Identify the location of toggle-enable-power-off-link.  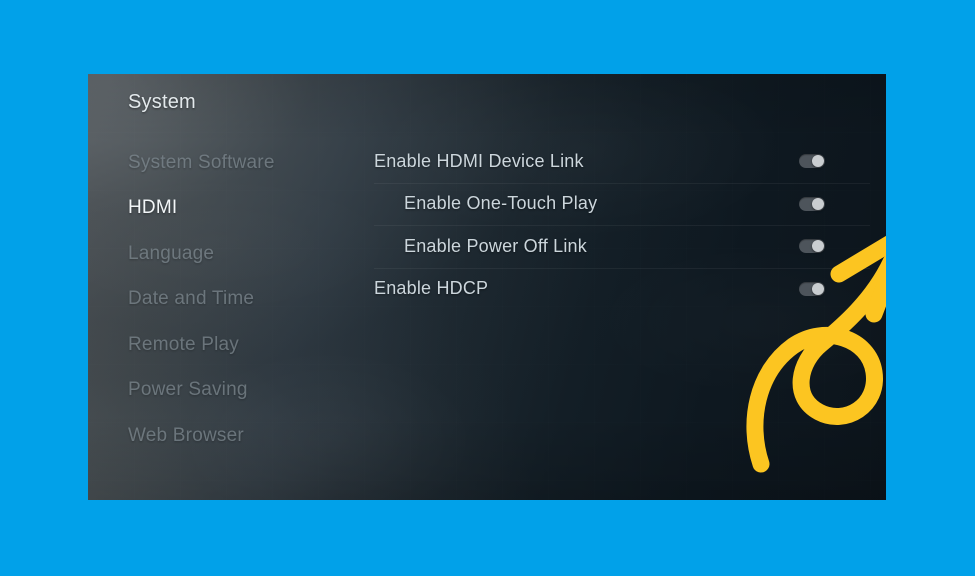
(812, 246).